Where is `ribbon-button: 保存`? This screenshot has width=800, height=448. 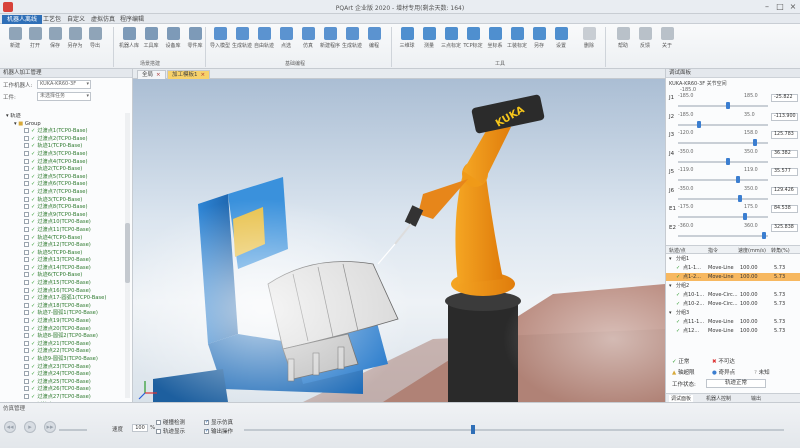 ribbon-button: 保存 is located at coordinates (55, 41).